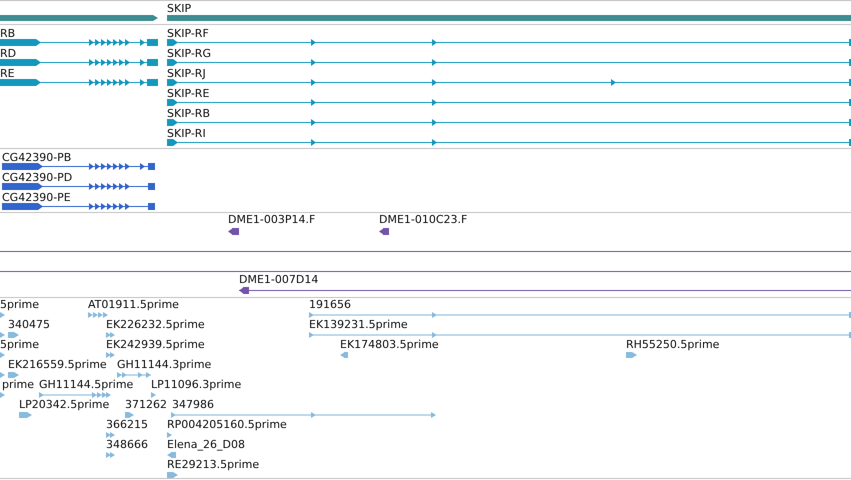 The image size is (851, 480). What do you see at coordinates (188, 113) in the screenshot?
I see `feature-label: SKIP-RB` at bounding box center [188, 113].